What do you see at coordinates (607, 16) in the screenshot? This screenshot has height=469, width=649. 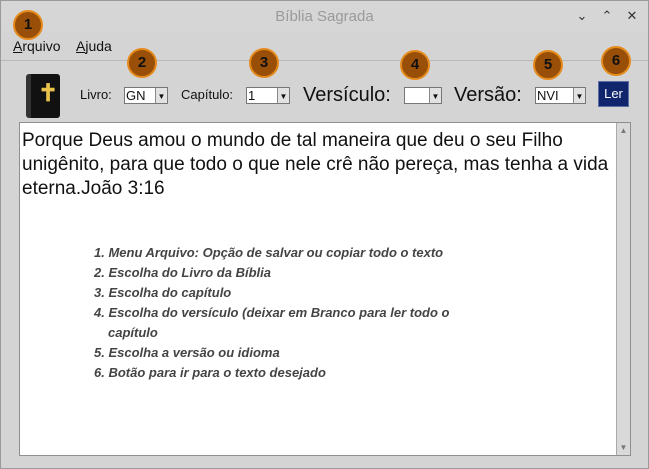 I see `maximize-button: ⌃` at bounding box center [607, 16].